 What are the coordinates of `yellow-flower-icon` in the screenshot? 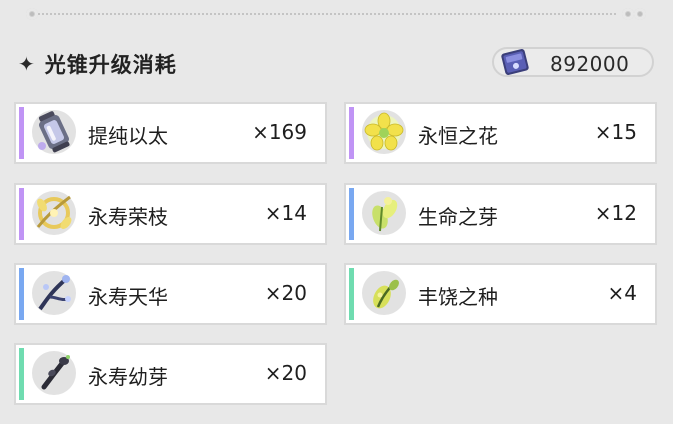 It's located at (384, 131).